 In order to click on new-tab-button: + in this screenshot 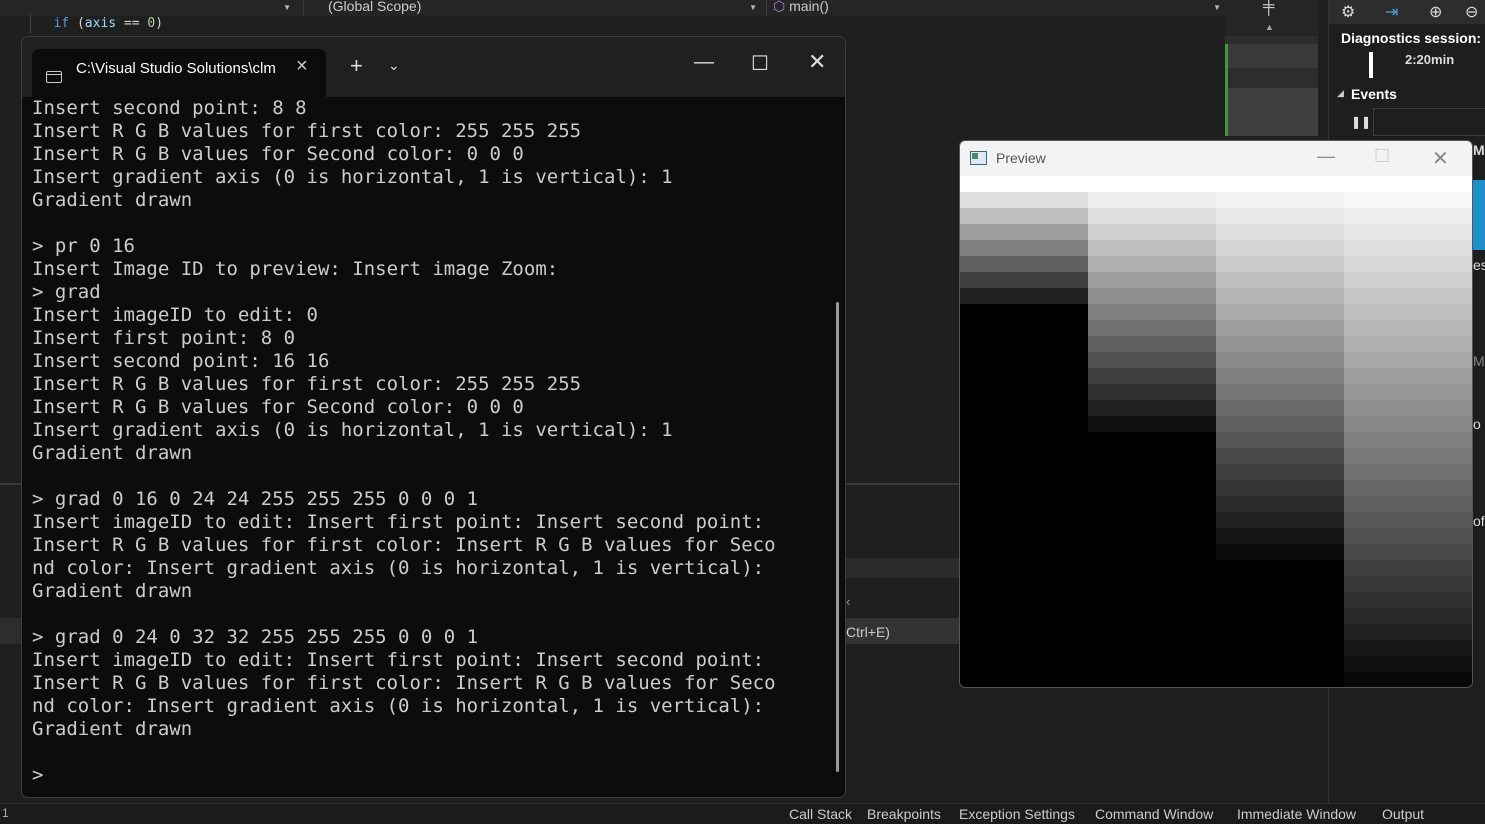, I will do `click(356, 66)`.